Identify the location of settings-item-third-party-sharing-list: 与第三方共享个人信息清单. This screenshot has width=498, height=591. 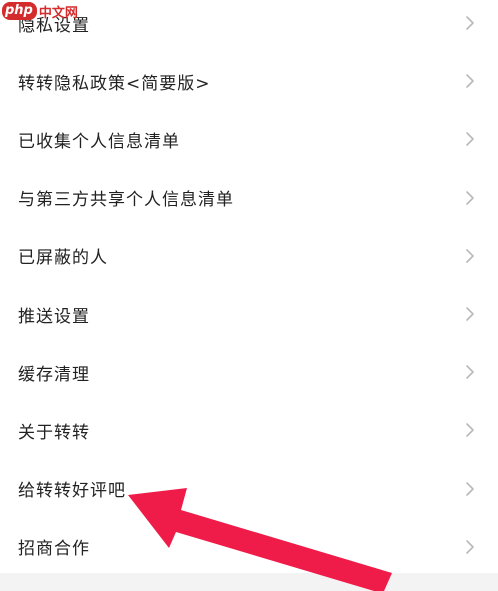
(249, 197).